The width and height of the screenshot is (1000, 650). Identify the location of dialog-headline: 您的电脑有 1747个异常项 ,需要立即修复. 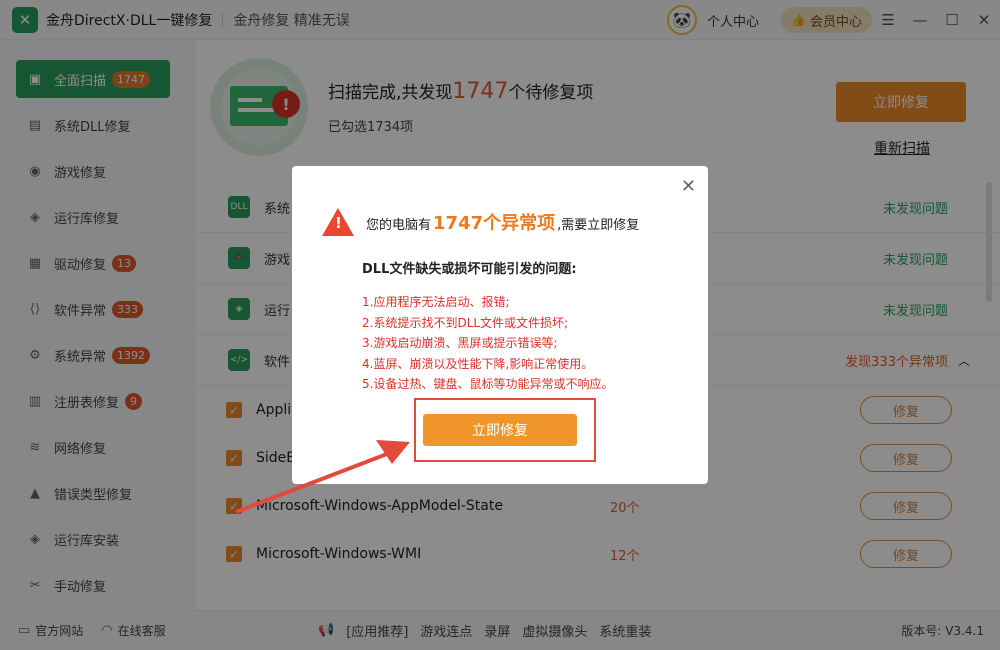
(502, 222).